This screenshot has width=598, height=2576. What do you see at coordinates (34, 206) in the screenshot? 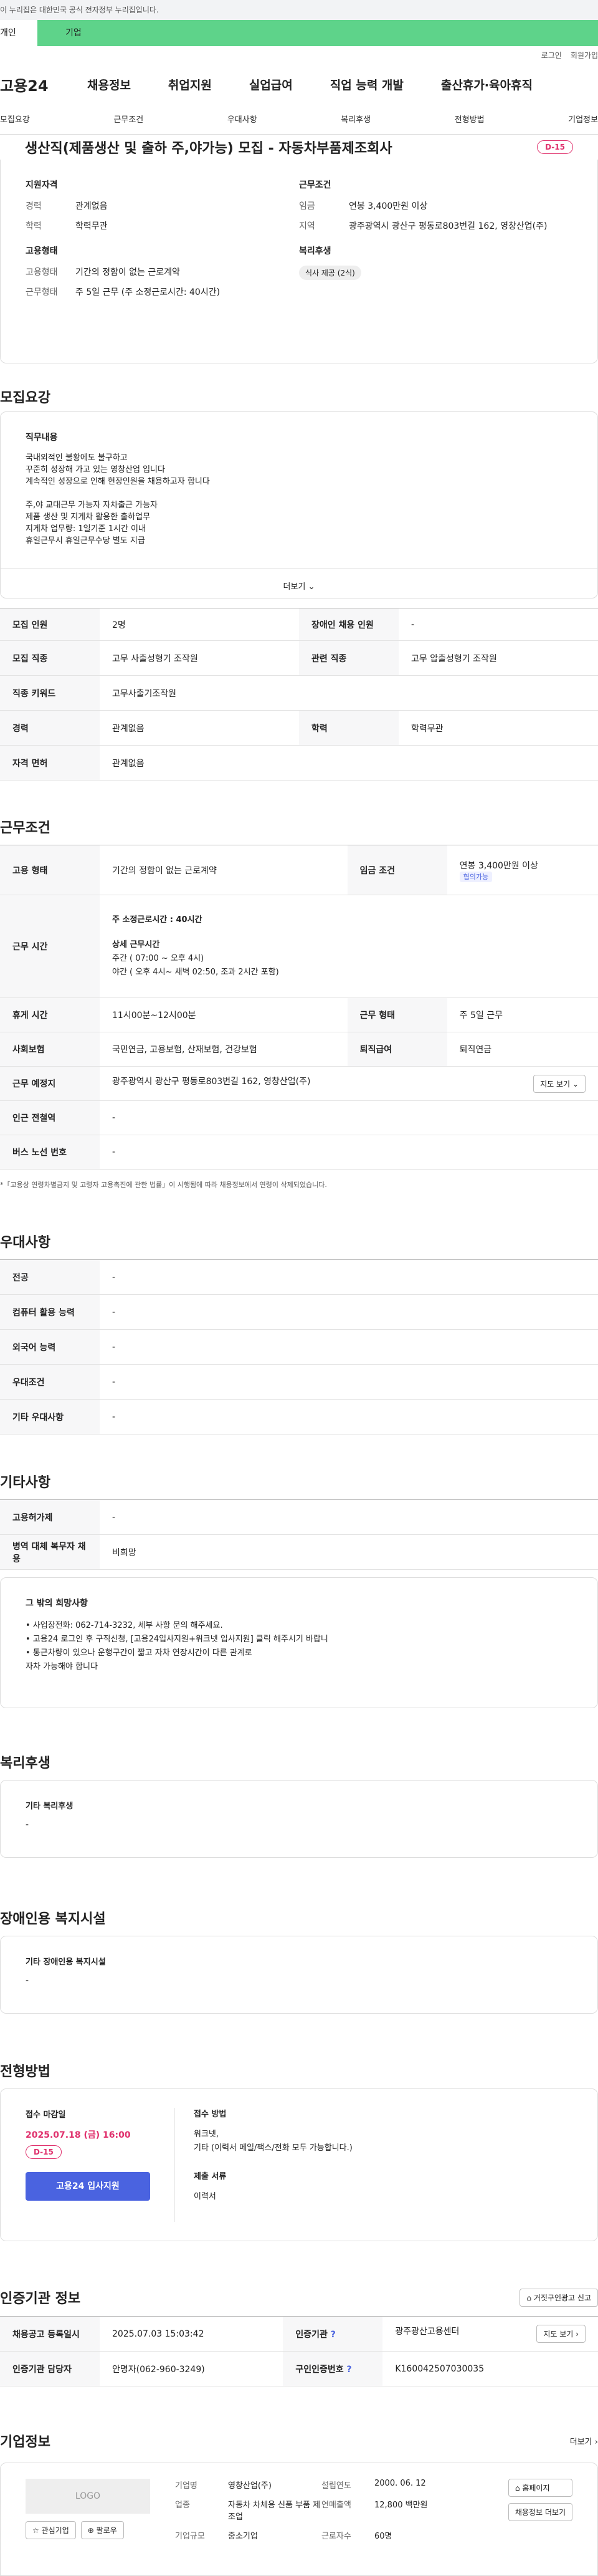
I see `summary-key: 경력` at bounding box center [34, 206].